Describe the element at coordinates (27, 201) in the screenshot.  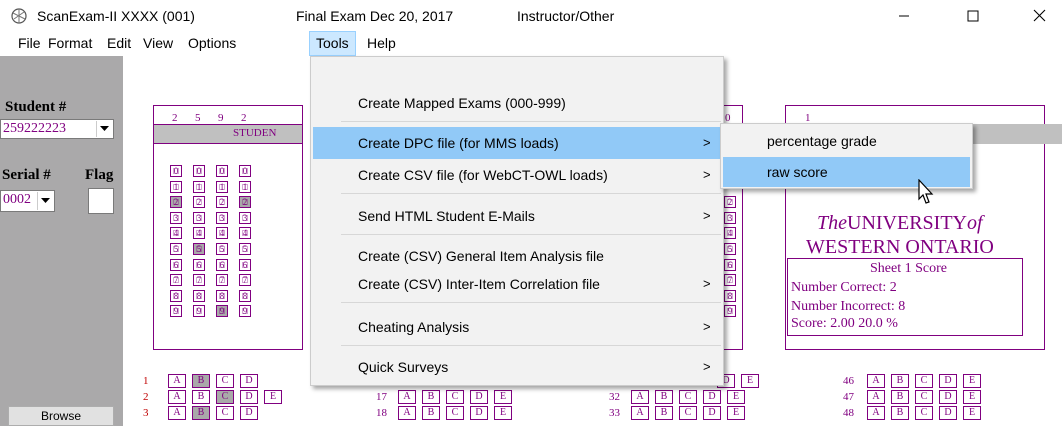
I see `serial-number-combo: 0002` at that location.